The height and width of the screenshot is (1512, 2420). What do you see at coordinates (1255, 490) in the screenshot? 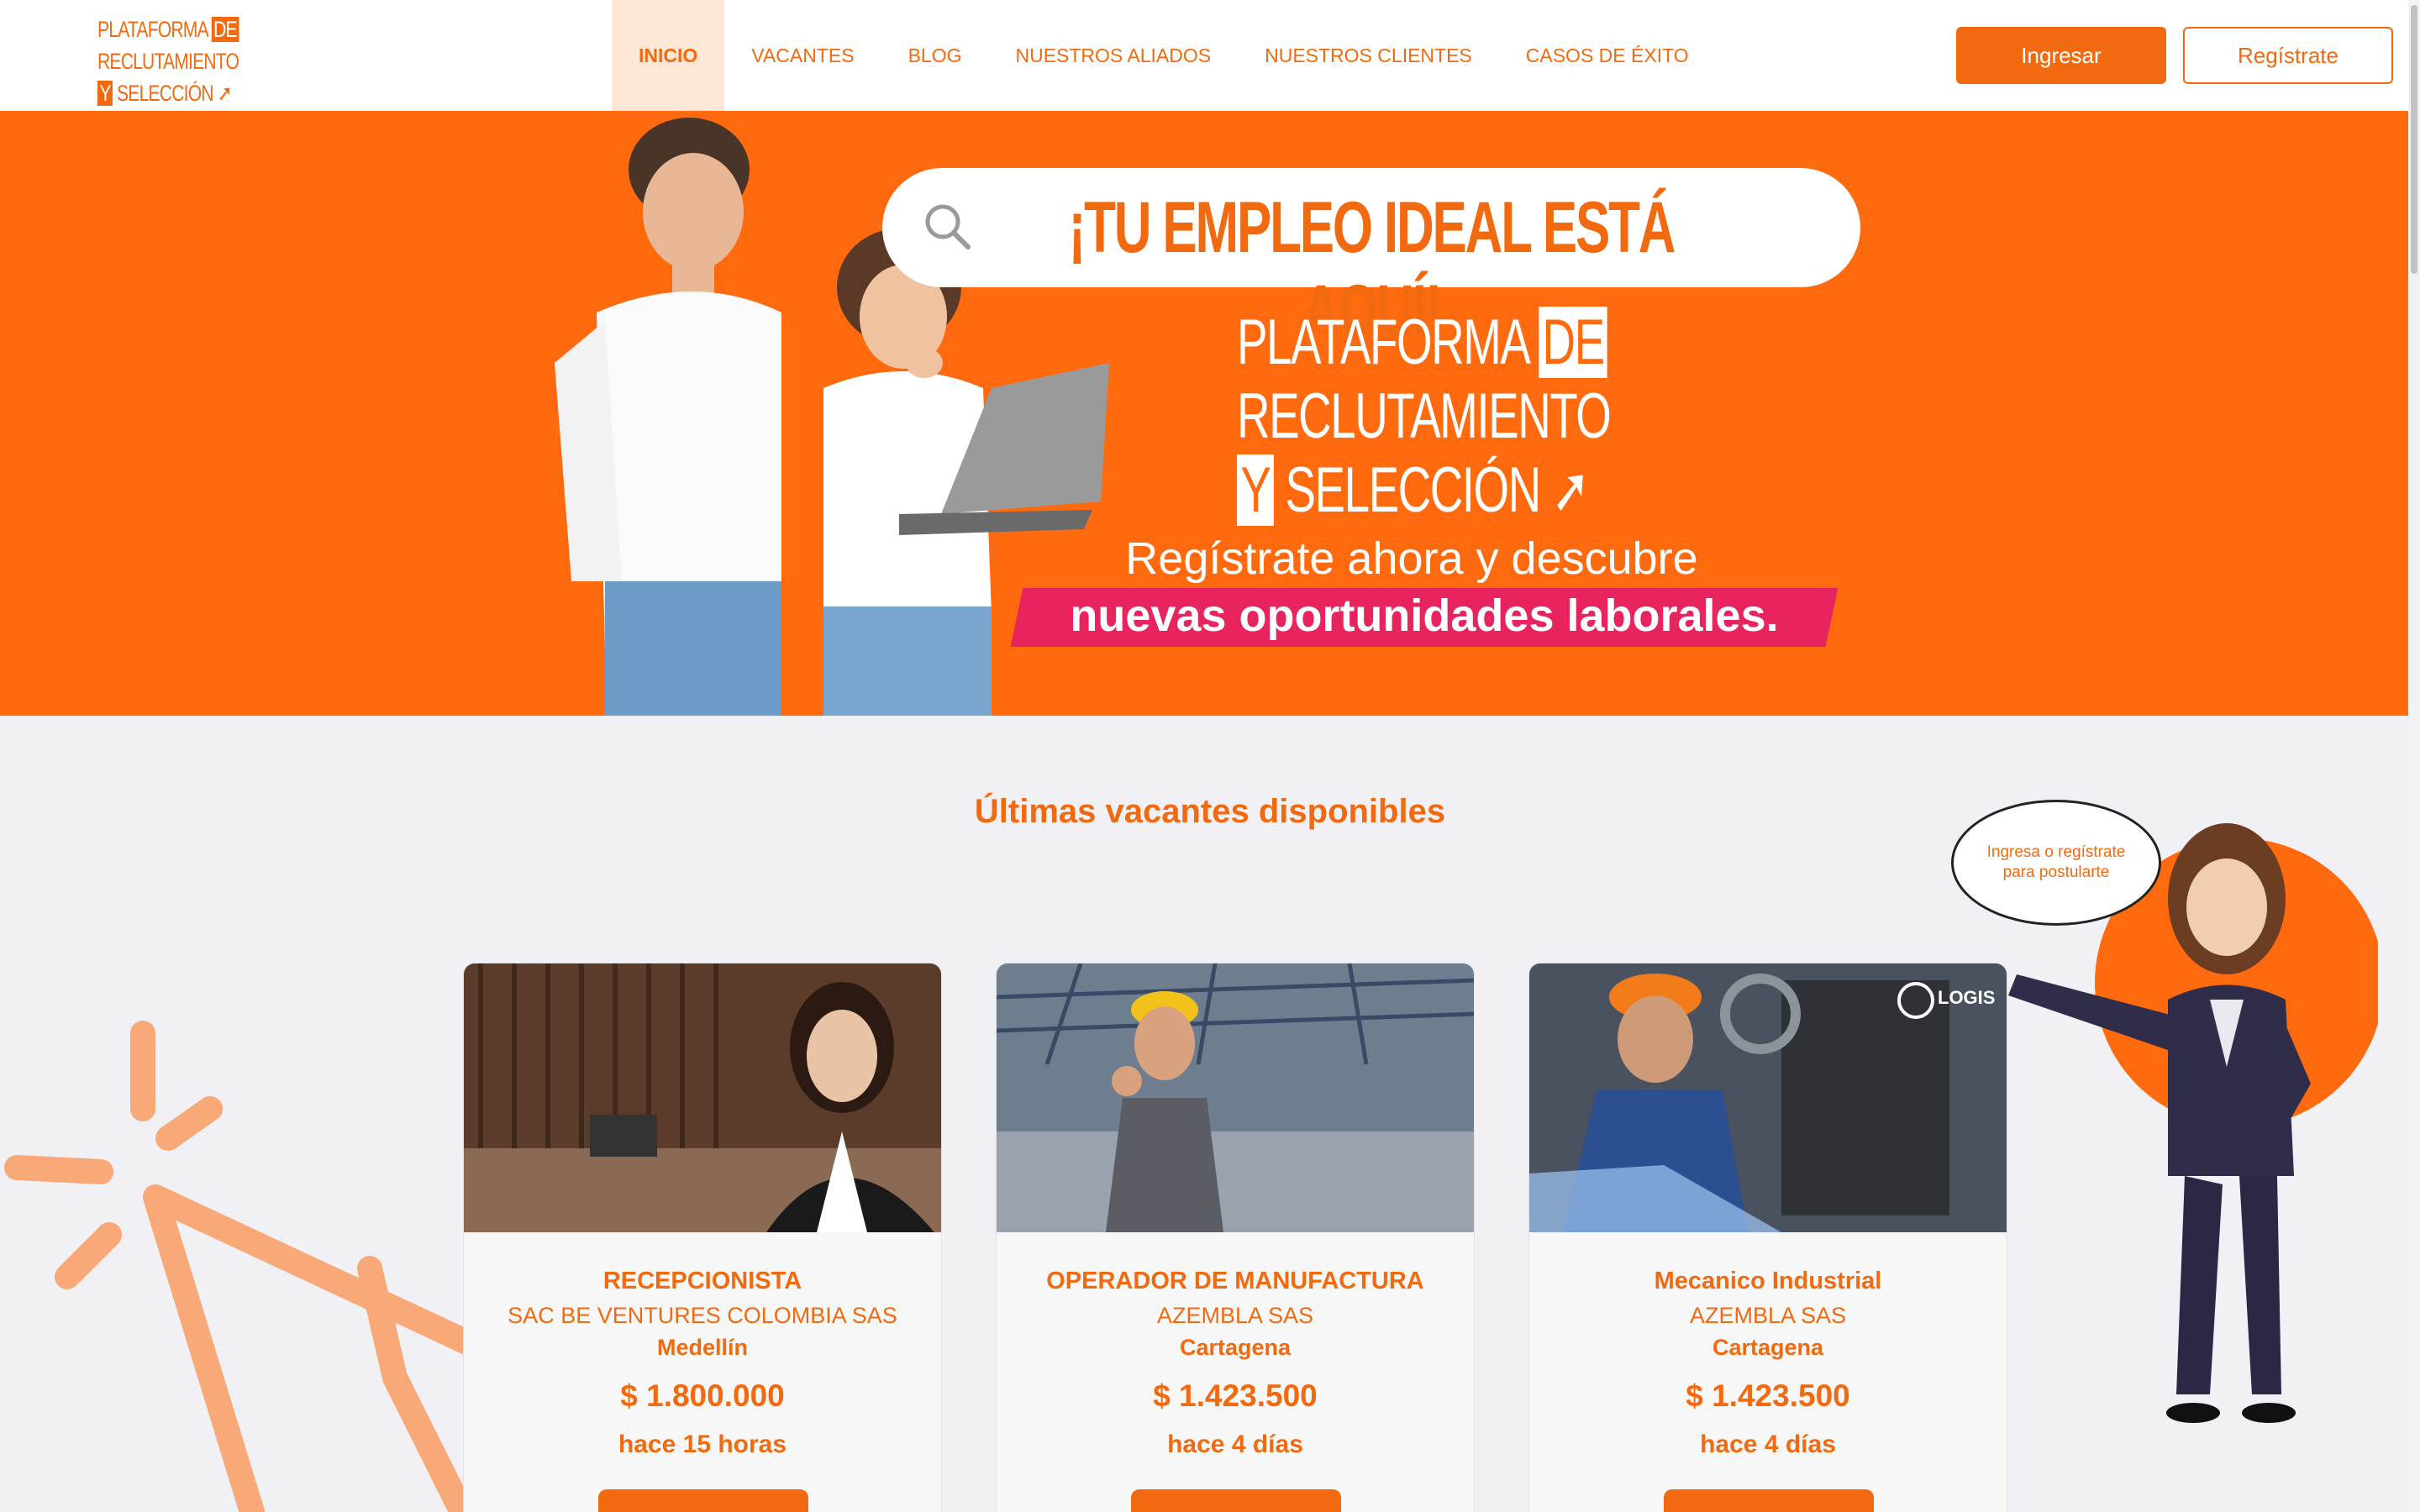
I see `hero-brand-box-y: Y` at bounding box center [1255, 490].